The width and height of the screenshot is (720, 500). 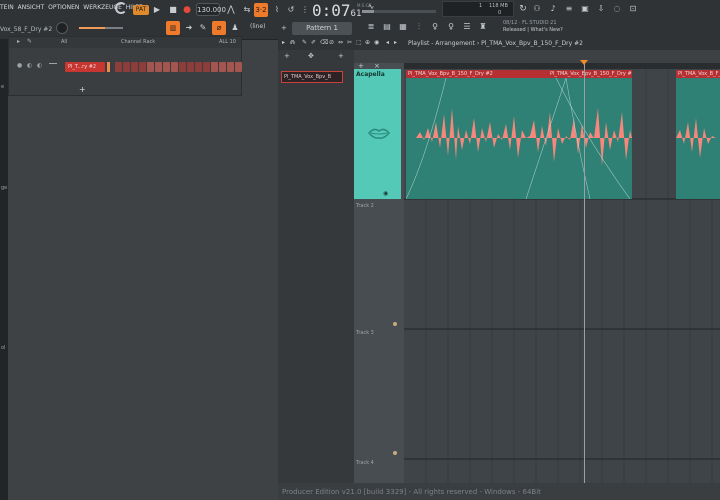 I want to click on pattern-add-icon: +, so click(x=284, y=28).